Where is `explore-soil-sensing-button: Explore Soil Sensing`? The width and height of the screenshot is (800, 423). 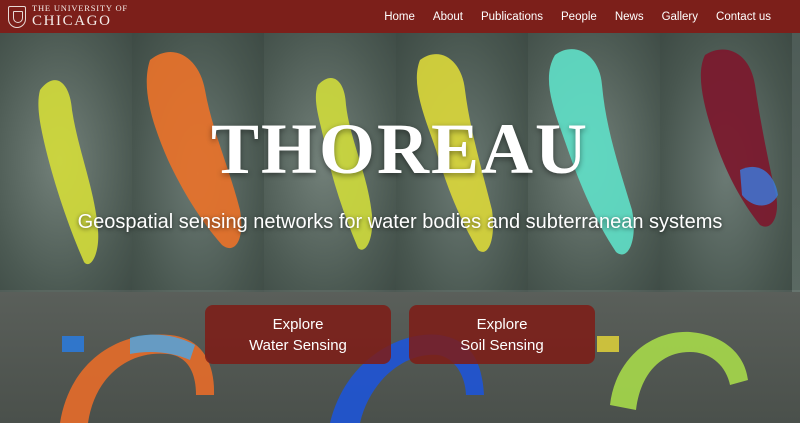 explore-soil-sensing-button: Explore Soil Sensing is located at coordinates (502, 334).